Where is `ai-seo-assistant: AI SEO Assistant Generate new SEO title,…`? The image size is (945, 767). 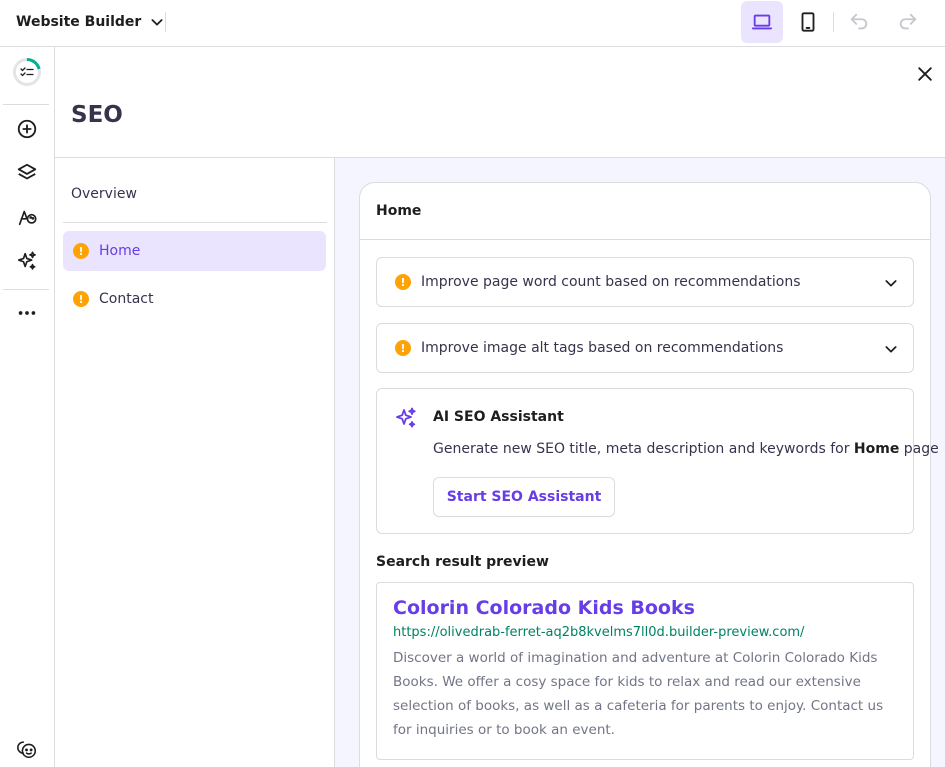 ai-seo-assistant: AI SEO Assistant Generate new SEO title,… is located at coordinates (657, 461).